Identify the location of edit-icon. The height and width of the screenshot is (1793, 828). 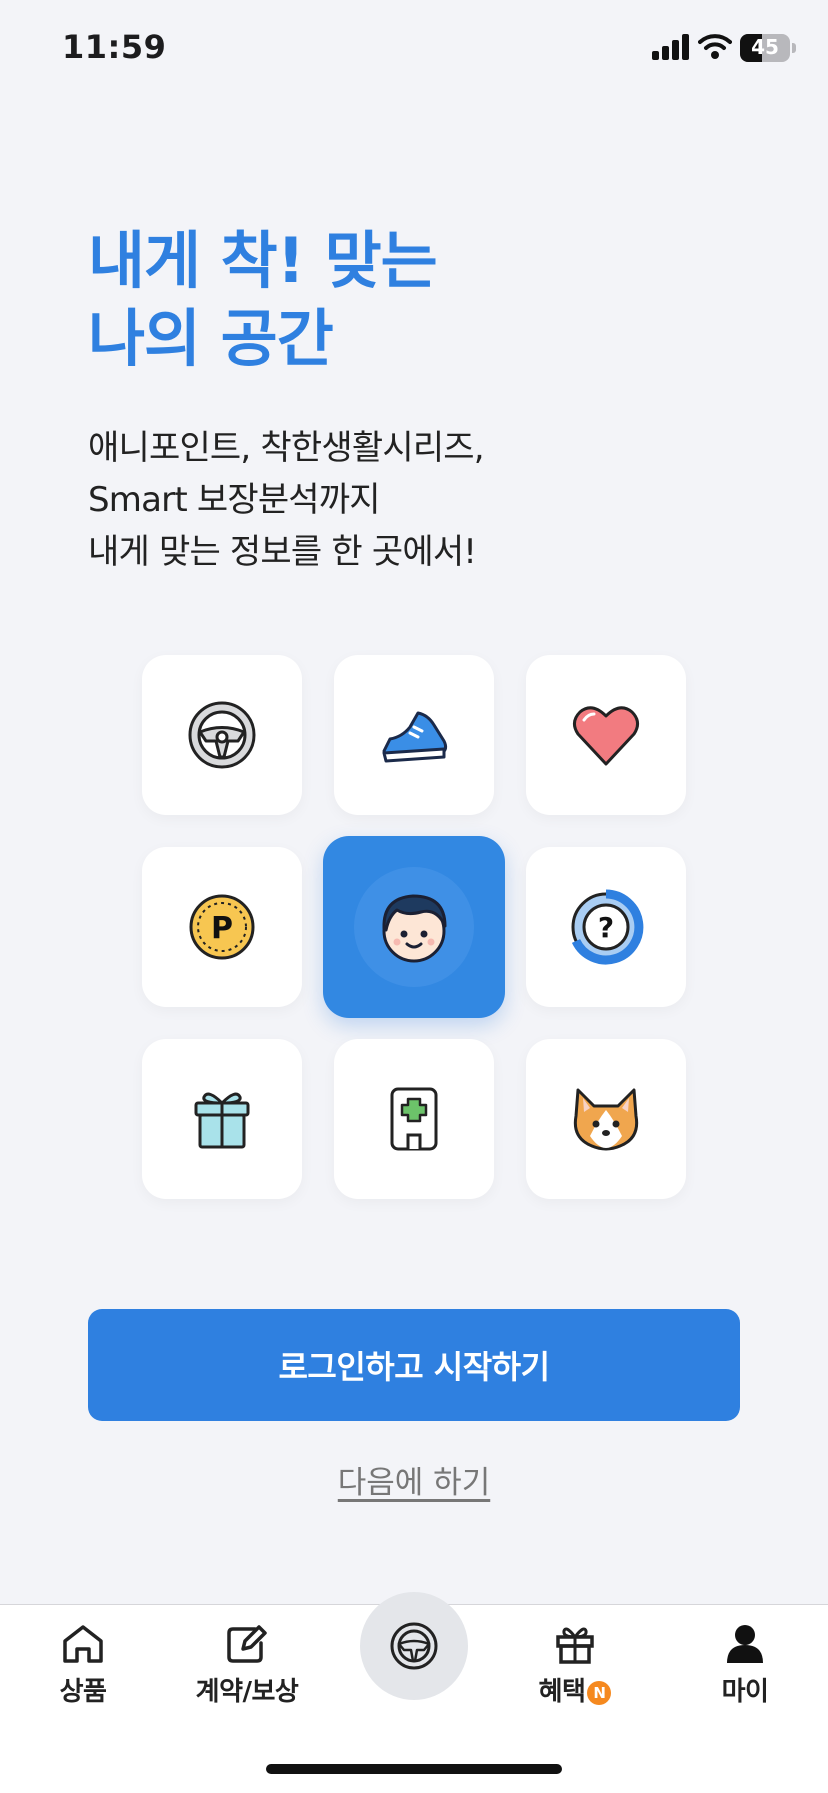
(247, 1644).